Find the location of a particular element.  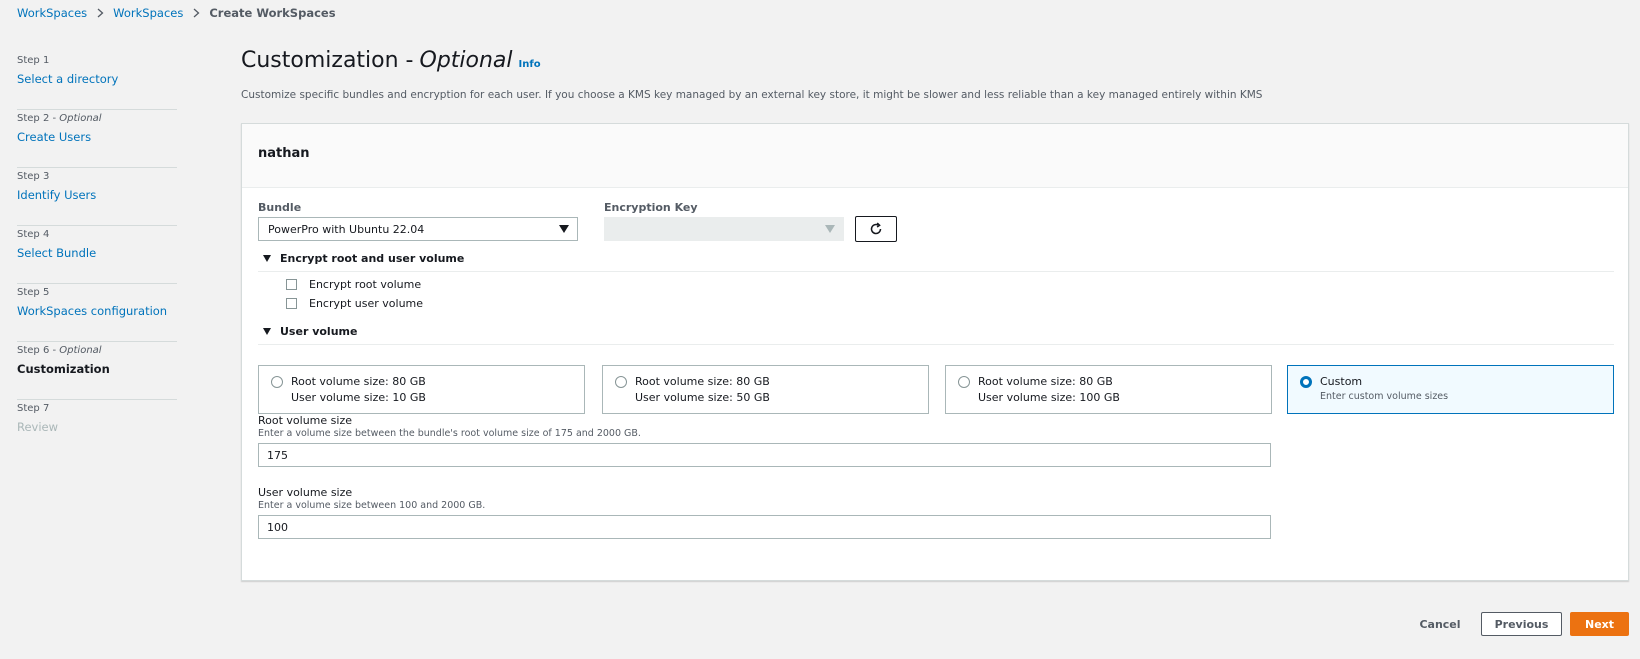

breadcrumb: WorkSpaces WorkSpaces Create WorkSpaces is located at coordinates (176, 13).